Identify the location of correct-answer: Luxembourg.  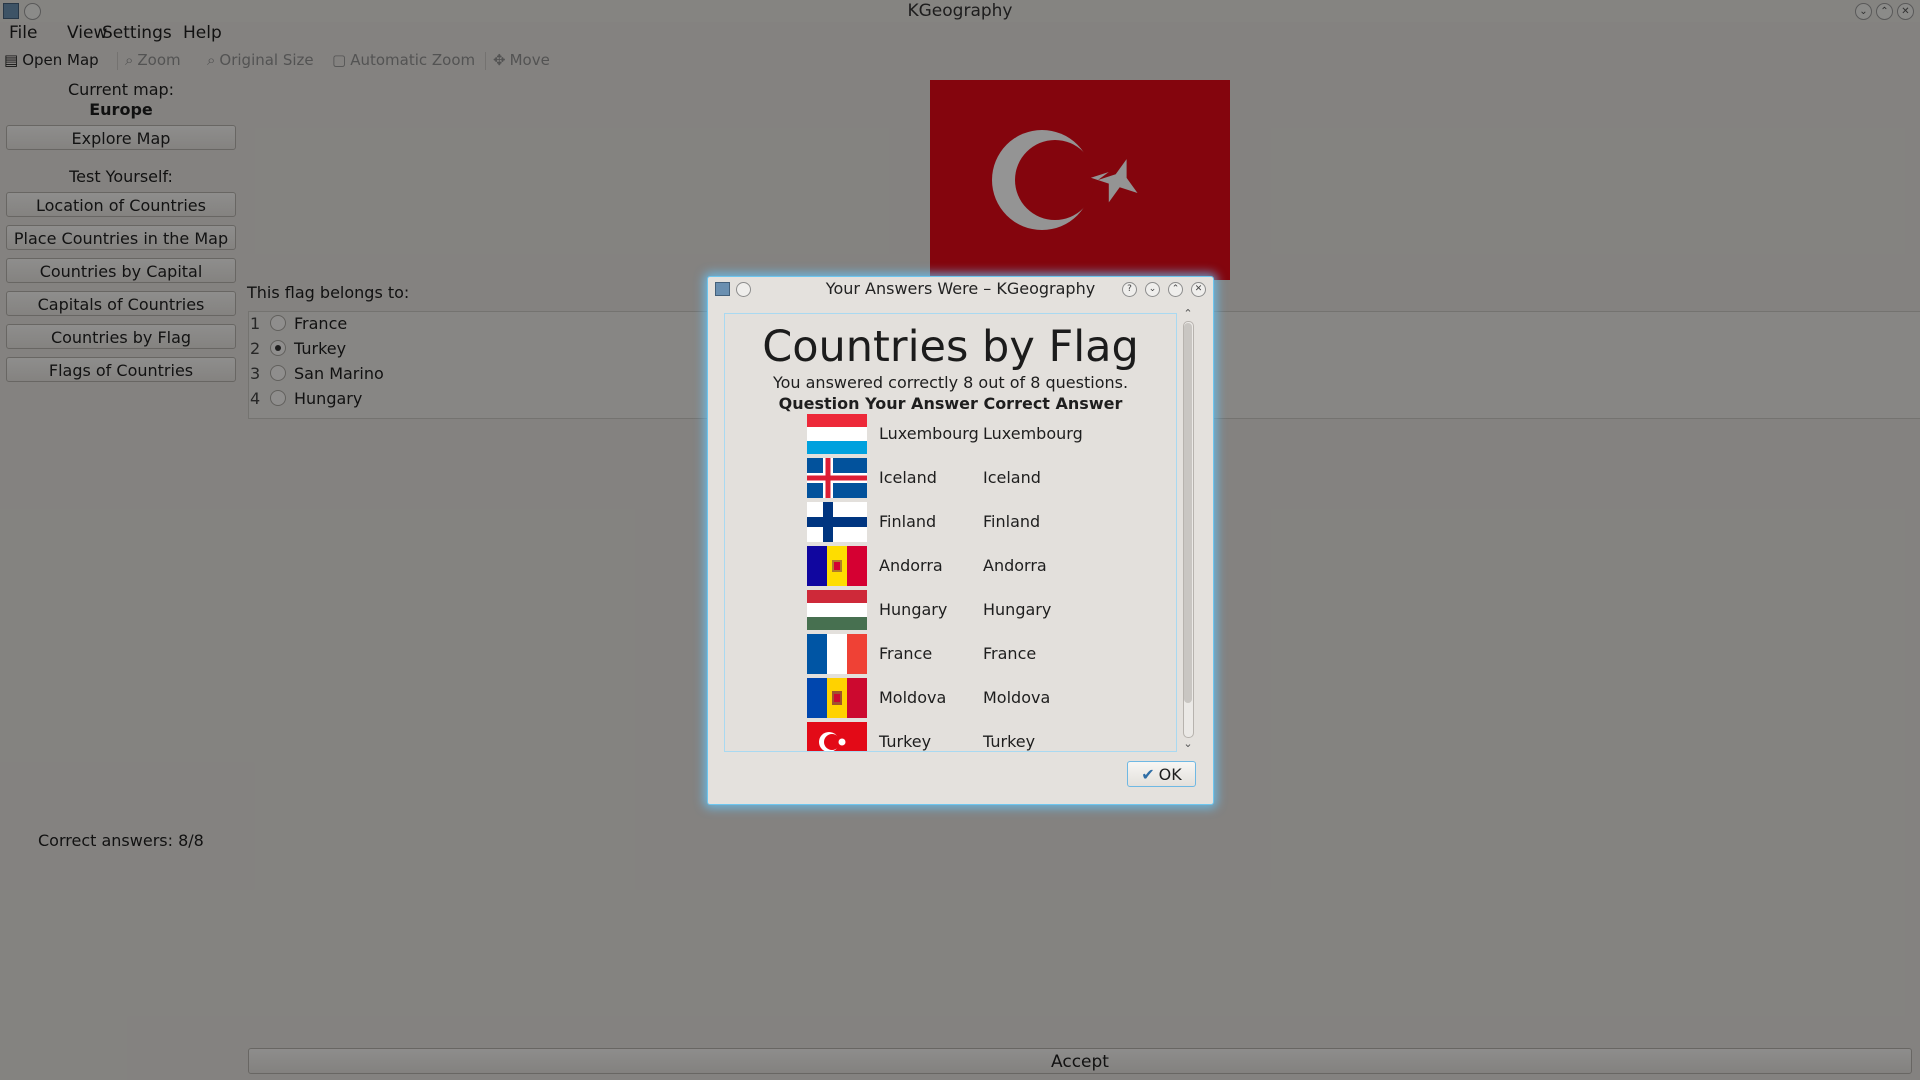
(1033, 433).